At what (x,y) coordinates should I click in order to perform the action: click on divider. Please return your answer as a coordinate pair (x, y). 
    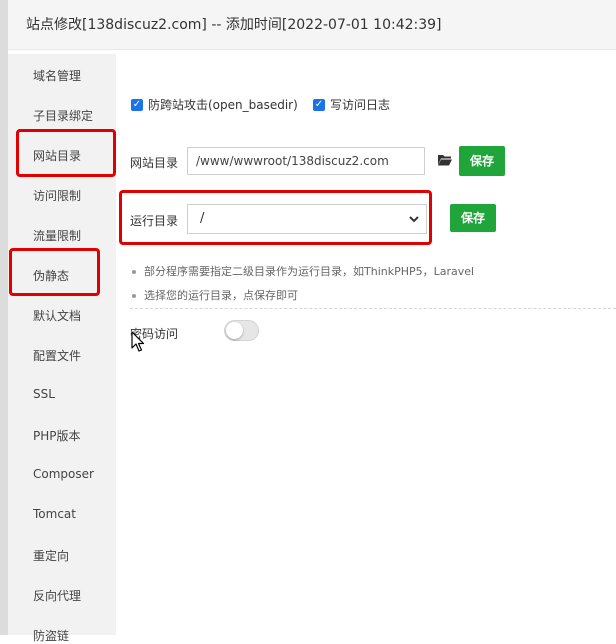
    Looking at the image, I should click on (373, 308).